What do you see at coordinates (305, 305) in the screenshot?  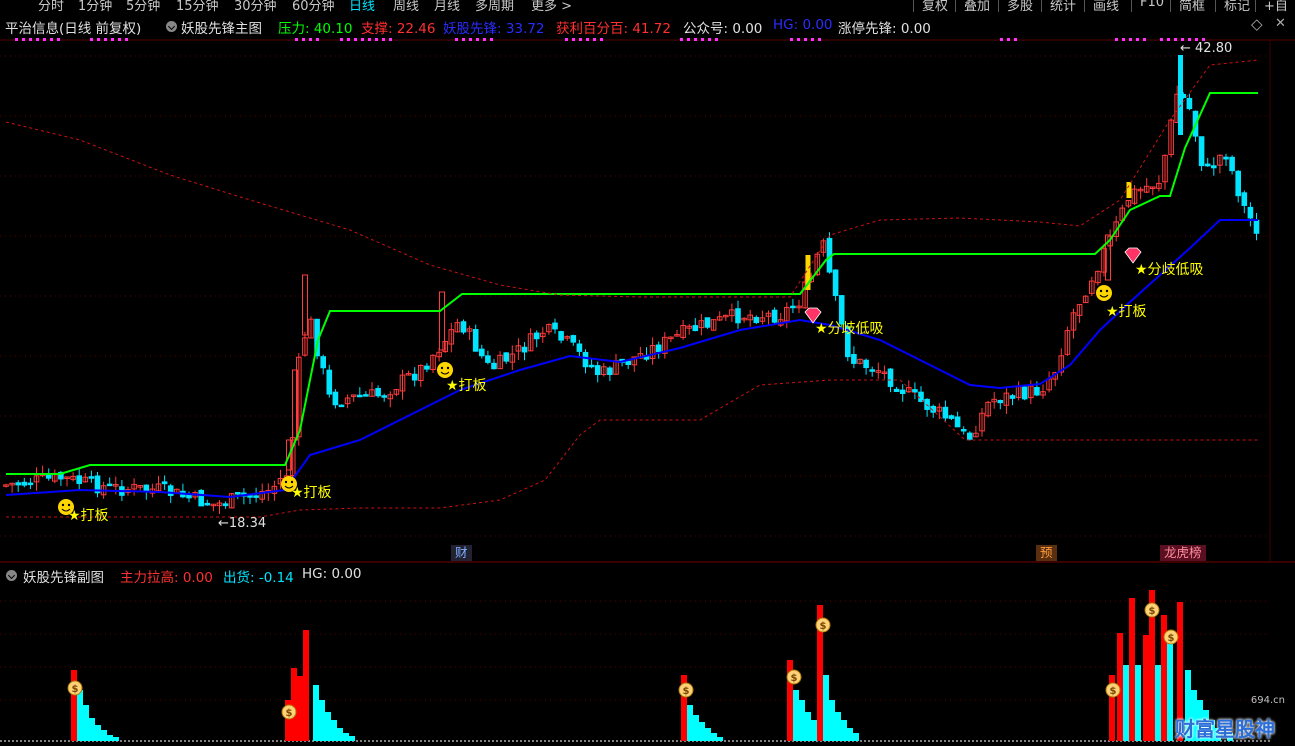 I see `limit-candle` at bounding box center [305, 305].